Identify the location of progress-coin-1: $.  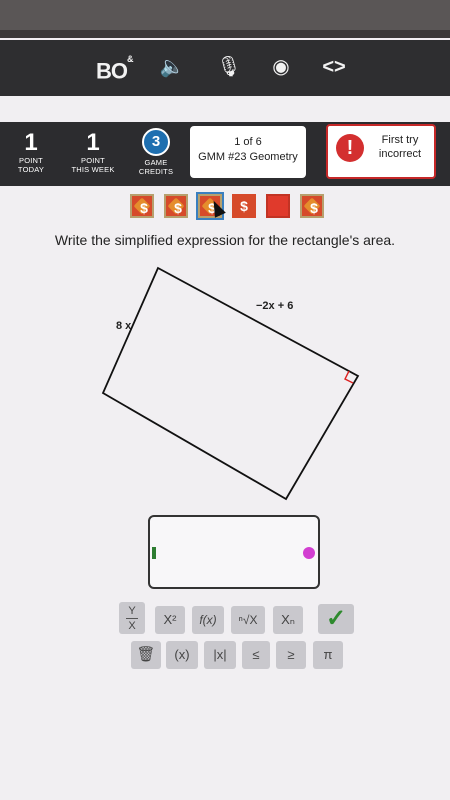
(142, 206).